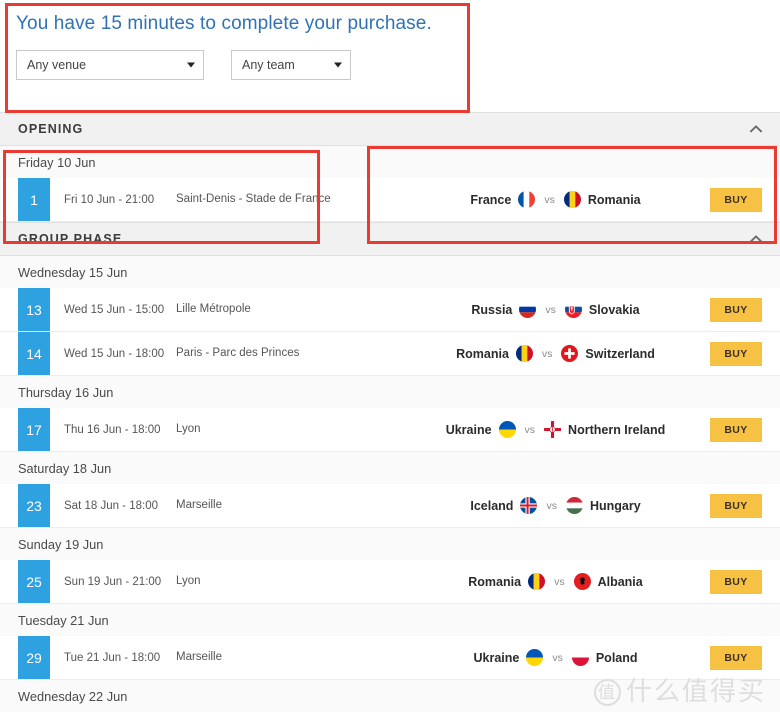  Describe the element at coordinates (529, 505) in the screenshot. I see `flag-iceland-icon` at that location.